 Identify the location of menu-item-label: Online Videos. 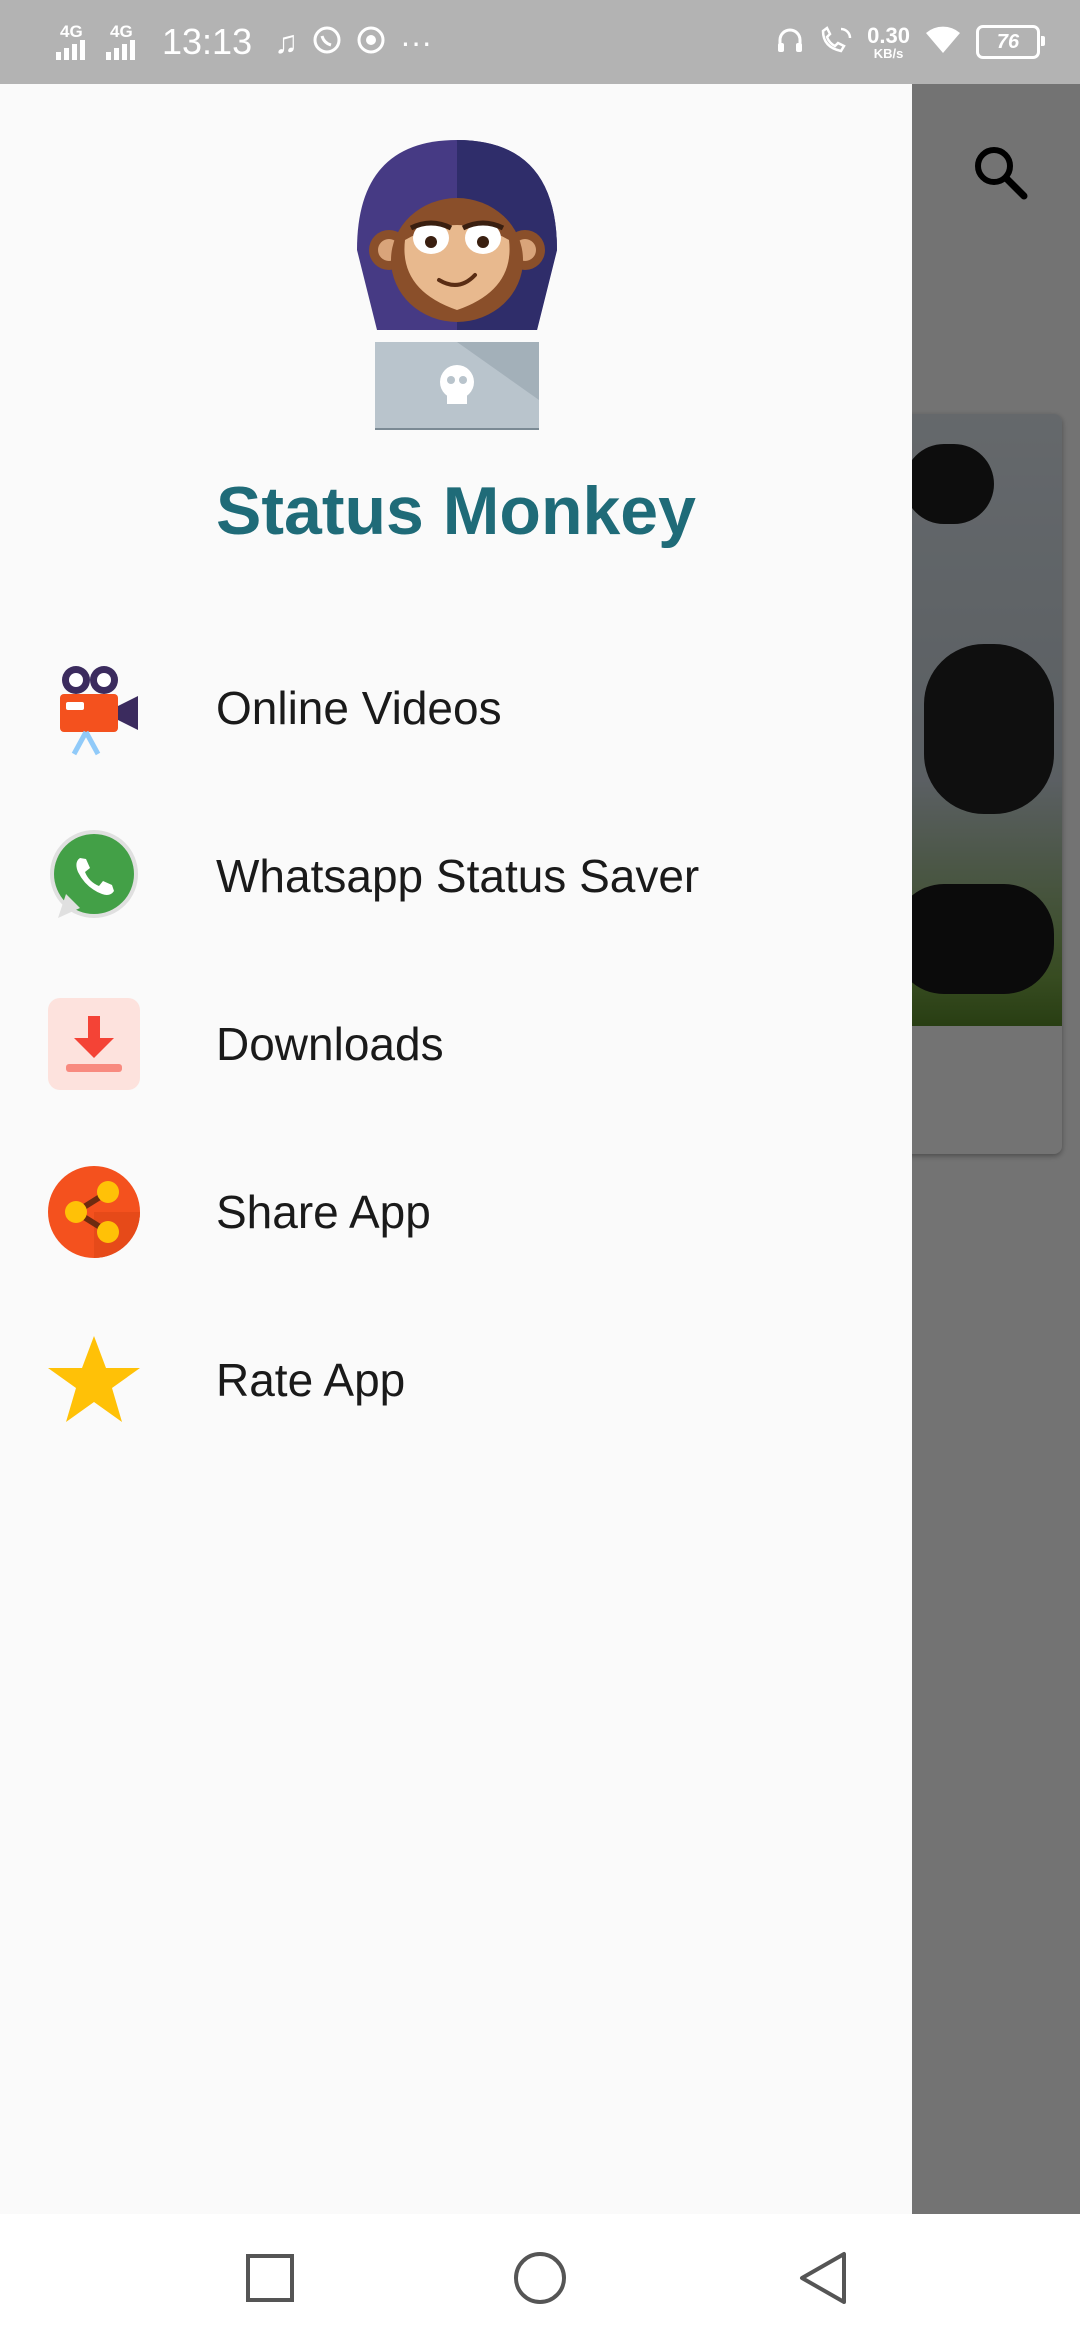
(359, 708).